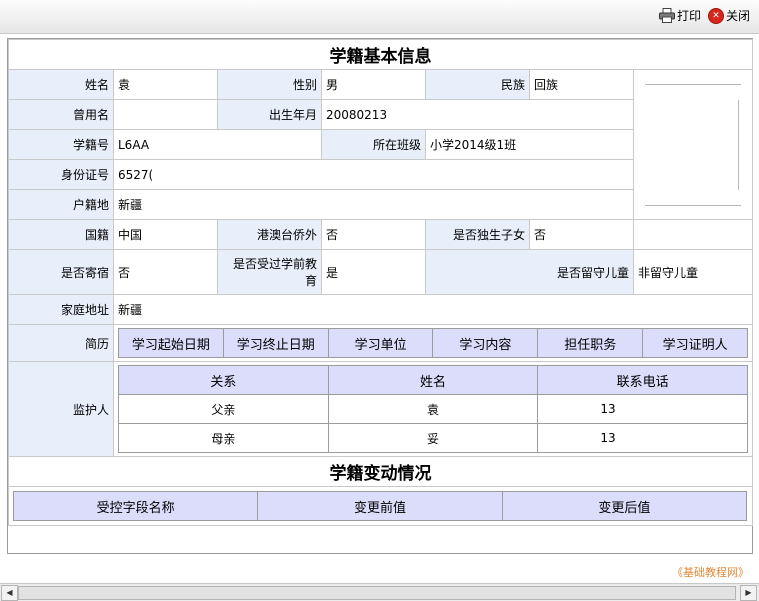 The image size is (759, 601). I want to click on guardian-name: 妥, so click(433, 438).